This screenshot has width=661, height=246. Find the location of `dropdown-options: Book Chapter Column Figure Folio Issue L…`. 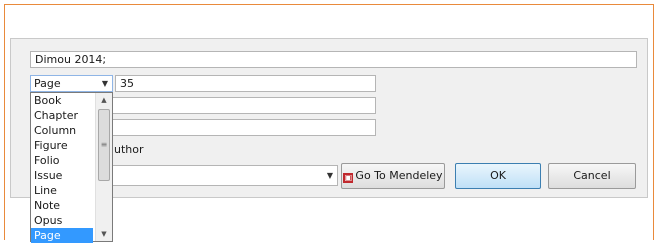

dropdown-options: Book Chapter Column Figure Folio Issue L… is located at coordinates (62, 168).